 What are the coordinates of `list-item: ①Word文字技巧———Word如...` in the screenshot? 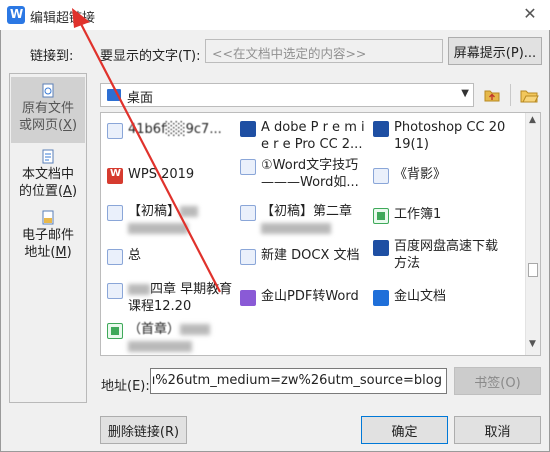 It's located at (305, 174).